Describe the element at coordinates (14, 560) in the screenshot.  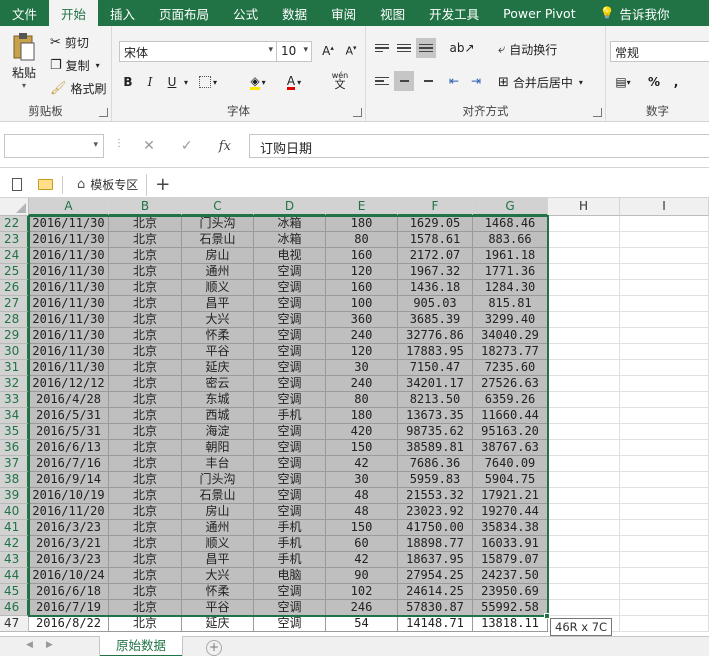
I see `row-header: 43` at that location.